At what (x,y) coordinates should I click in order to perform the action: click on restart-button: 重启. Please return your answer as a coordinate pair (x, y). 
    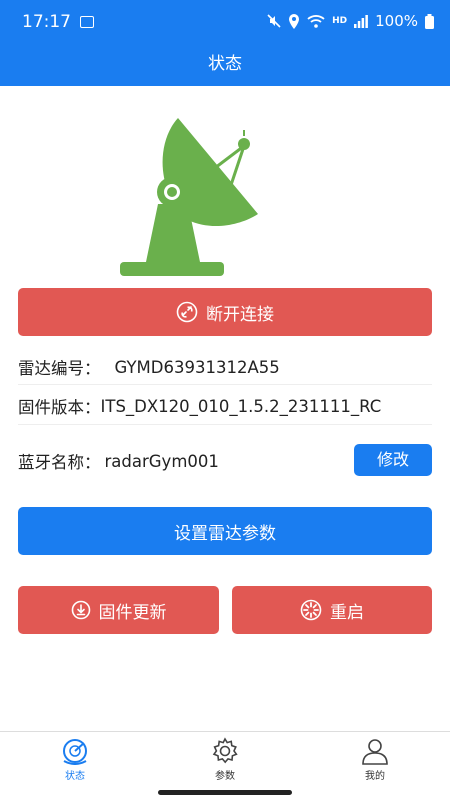
    Looking at the image, I should click on (332, 610).